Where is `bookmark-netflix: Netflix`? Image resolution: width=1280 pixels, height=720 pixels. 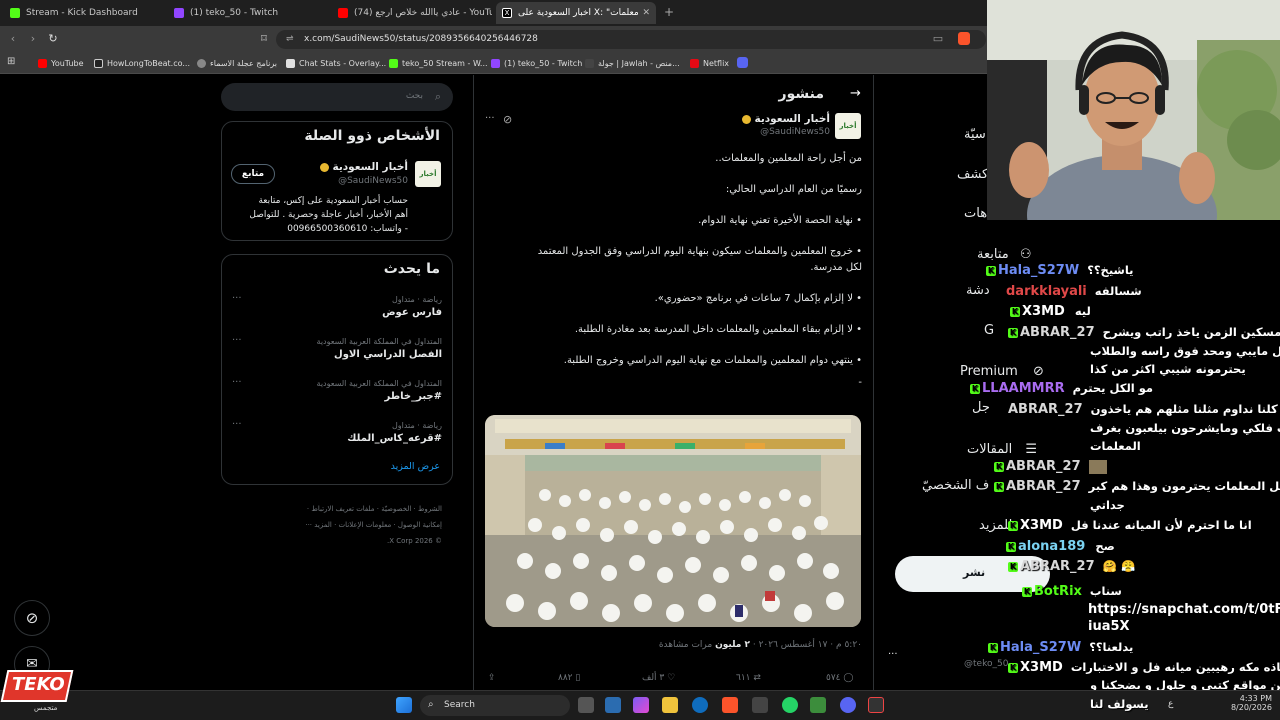
bookmark-netflix: Netflix is located at coordinates (709, 63).